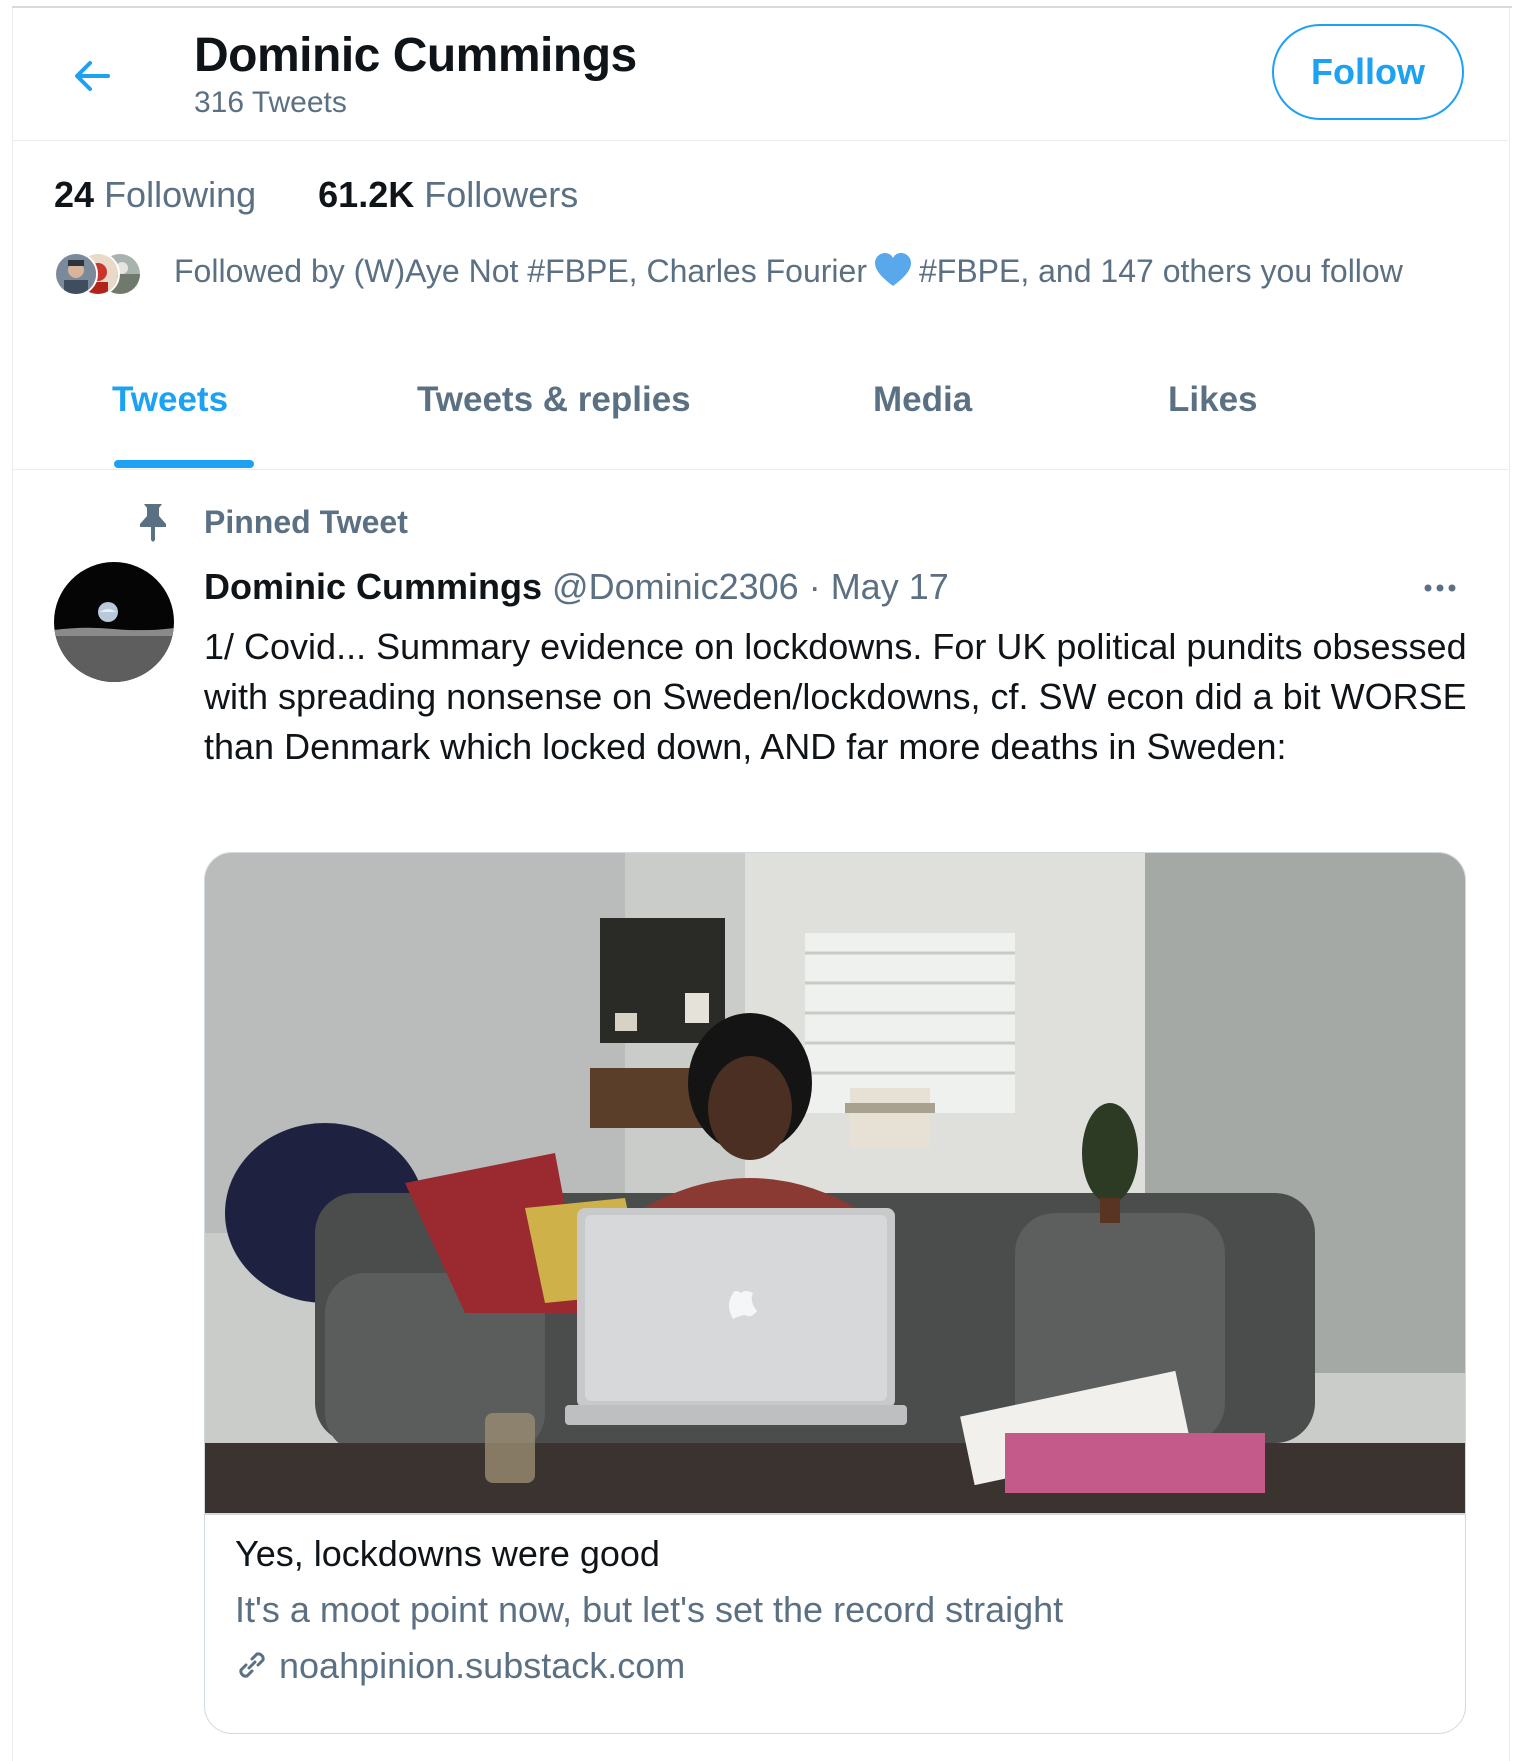 This screenshot has width=1528, height=1761. I want to click on followers-link: 61.2K Followers, so click(448, 195).